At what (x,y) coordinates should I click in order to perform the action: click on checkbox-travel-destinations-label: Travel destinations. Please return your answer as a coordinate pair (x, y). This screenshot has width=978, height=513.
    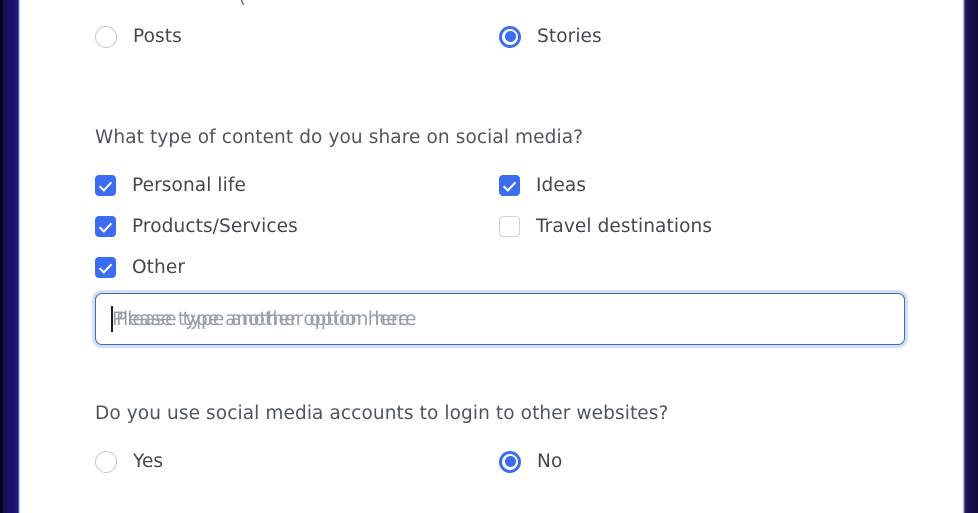
    Looking at the image, I should click on (624, 226).